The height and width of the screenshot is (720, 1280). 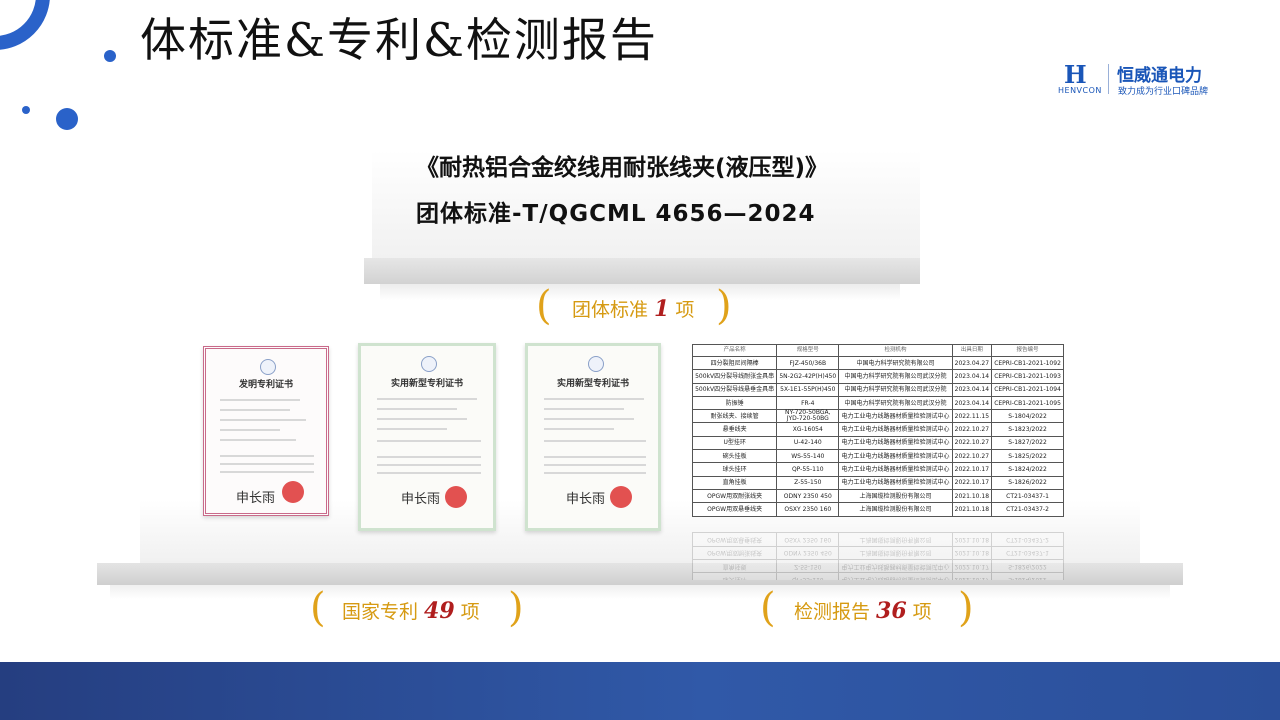 I want to click on table-cell: 500kV四分裂导线悬垂金具串, so click(x=734, y=389).